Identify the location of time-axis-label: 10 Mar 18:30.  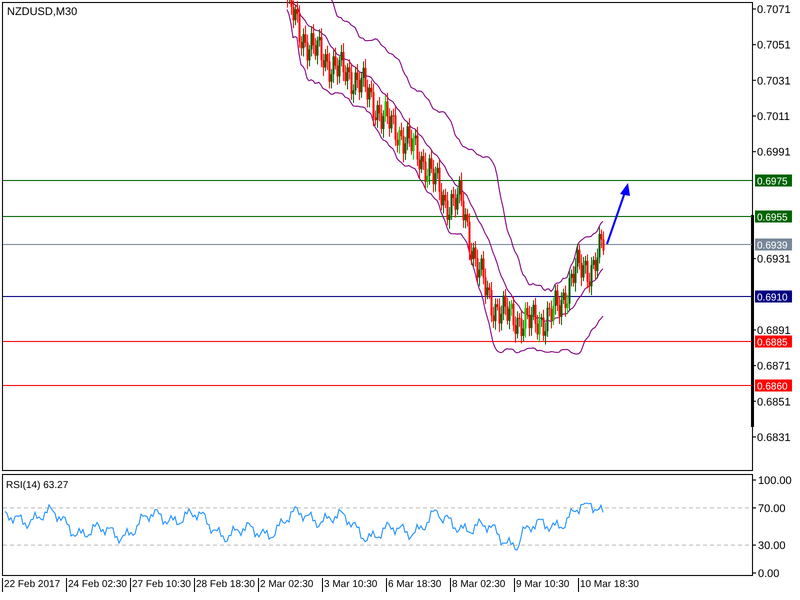
(610, 585).